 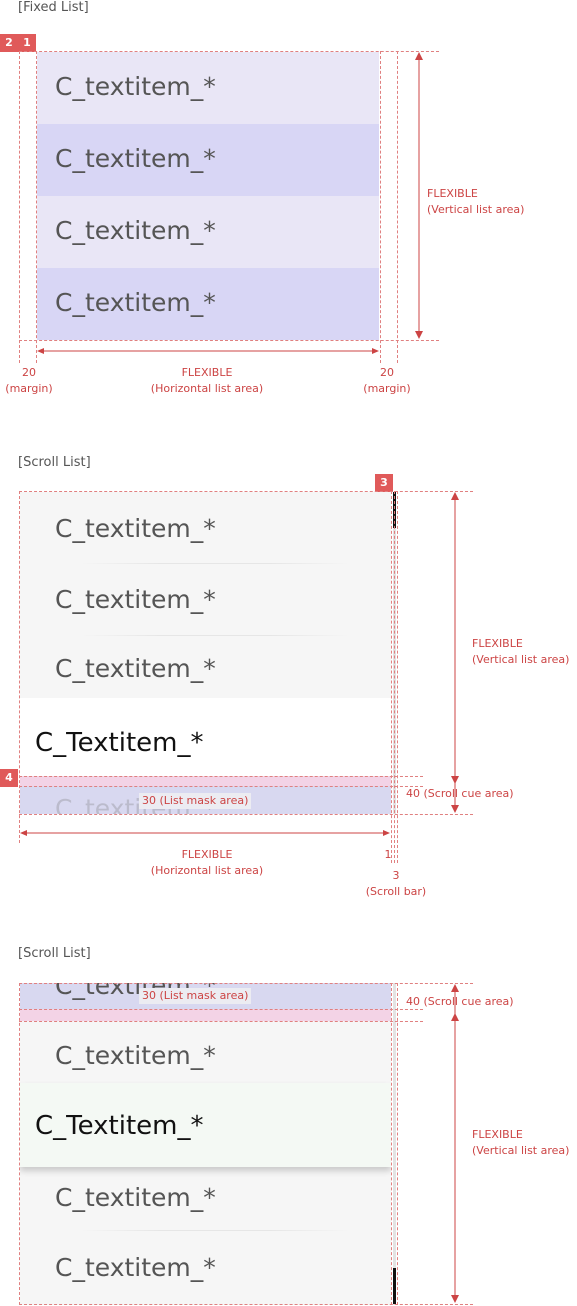 I want to click on marker-badge-2: 2, so click(x=9, y=43).